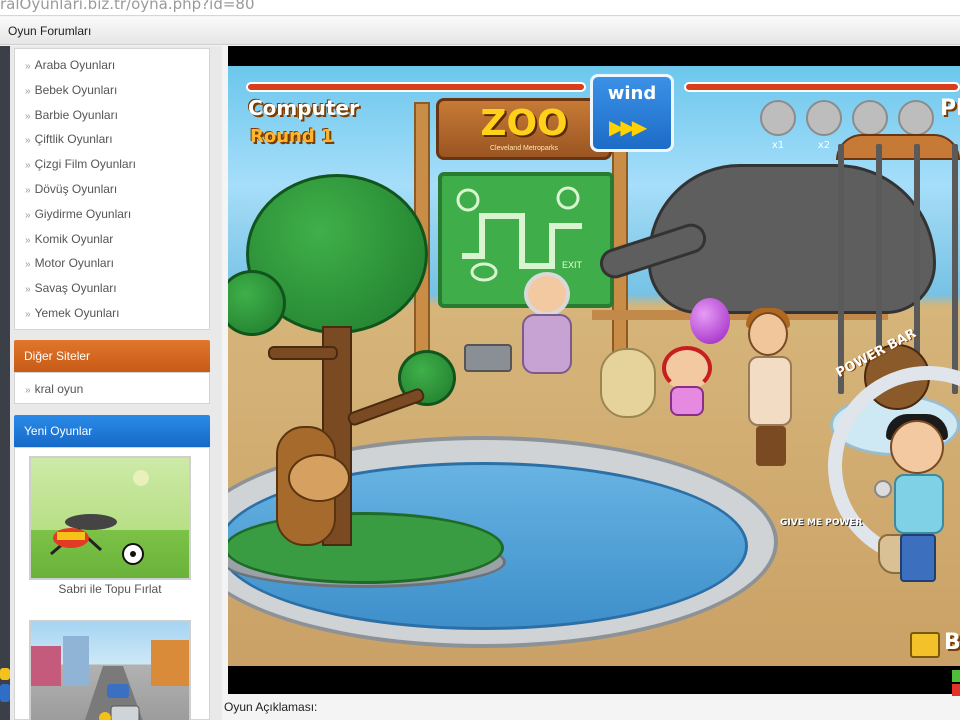 Image resolution: width=960 pixels, height=720 pixels. I want to click on new-games-list: Sabri ile Topu Fırlat, so click(112, 583).